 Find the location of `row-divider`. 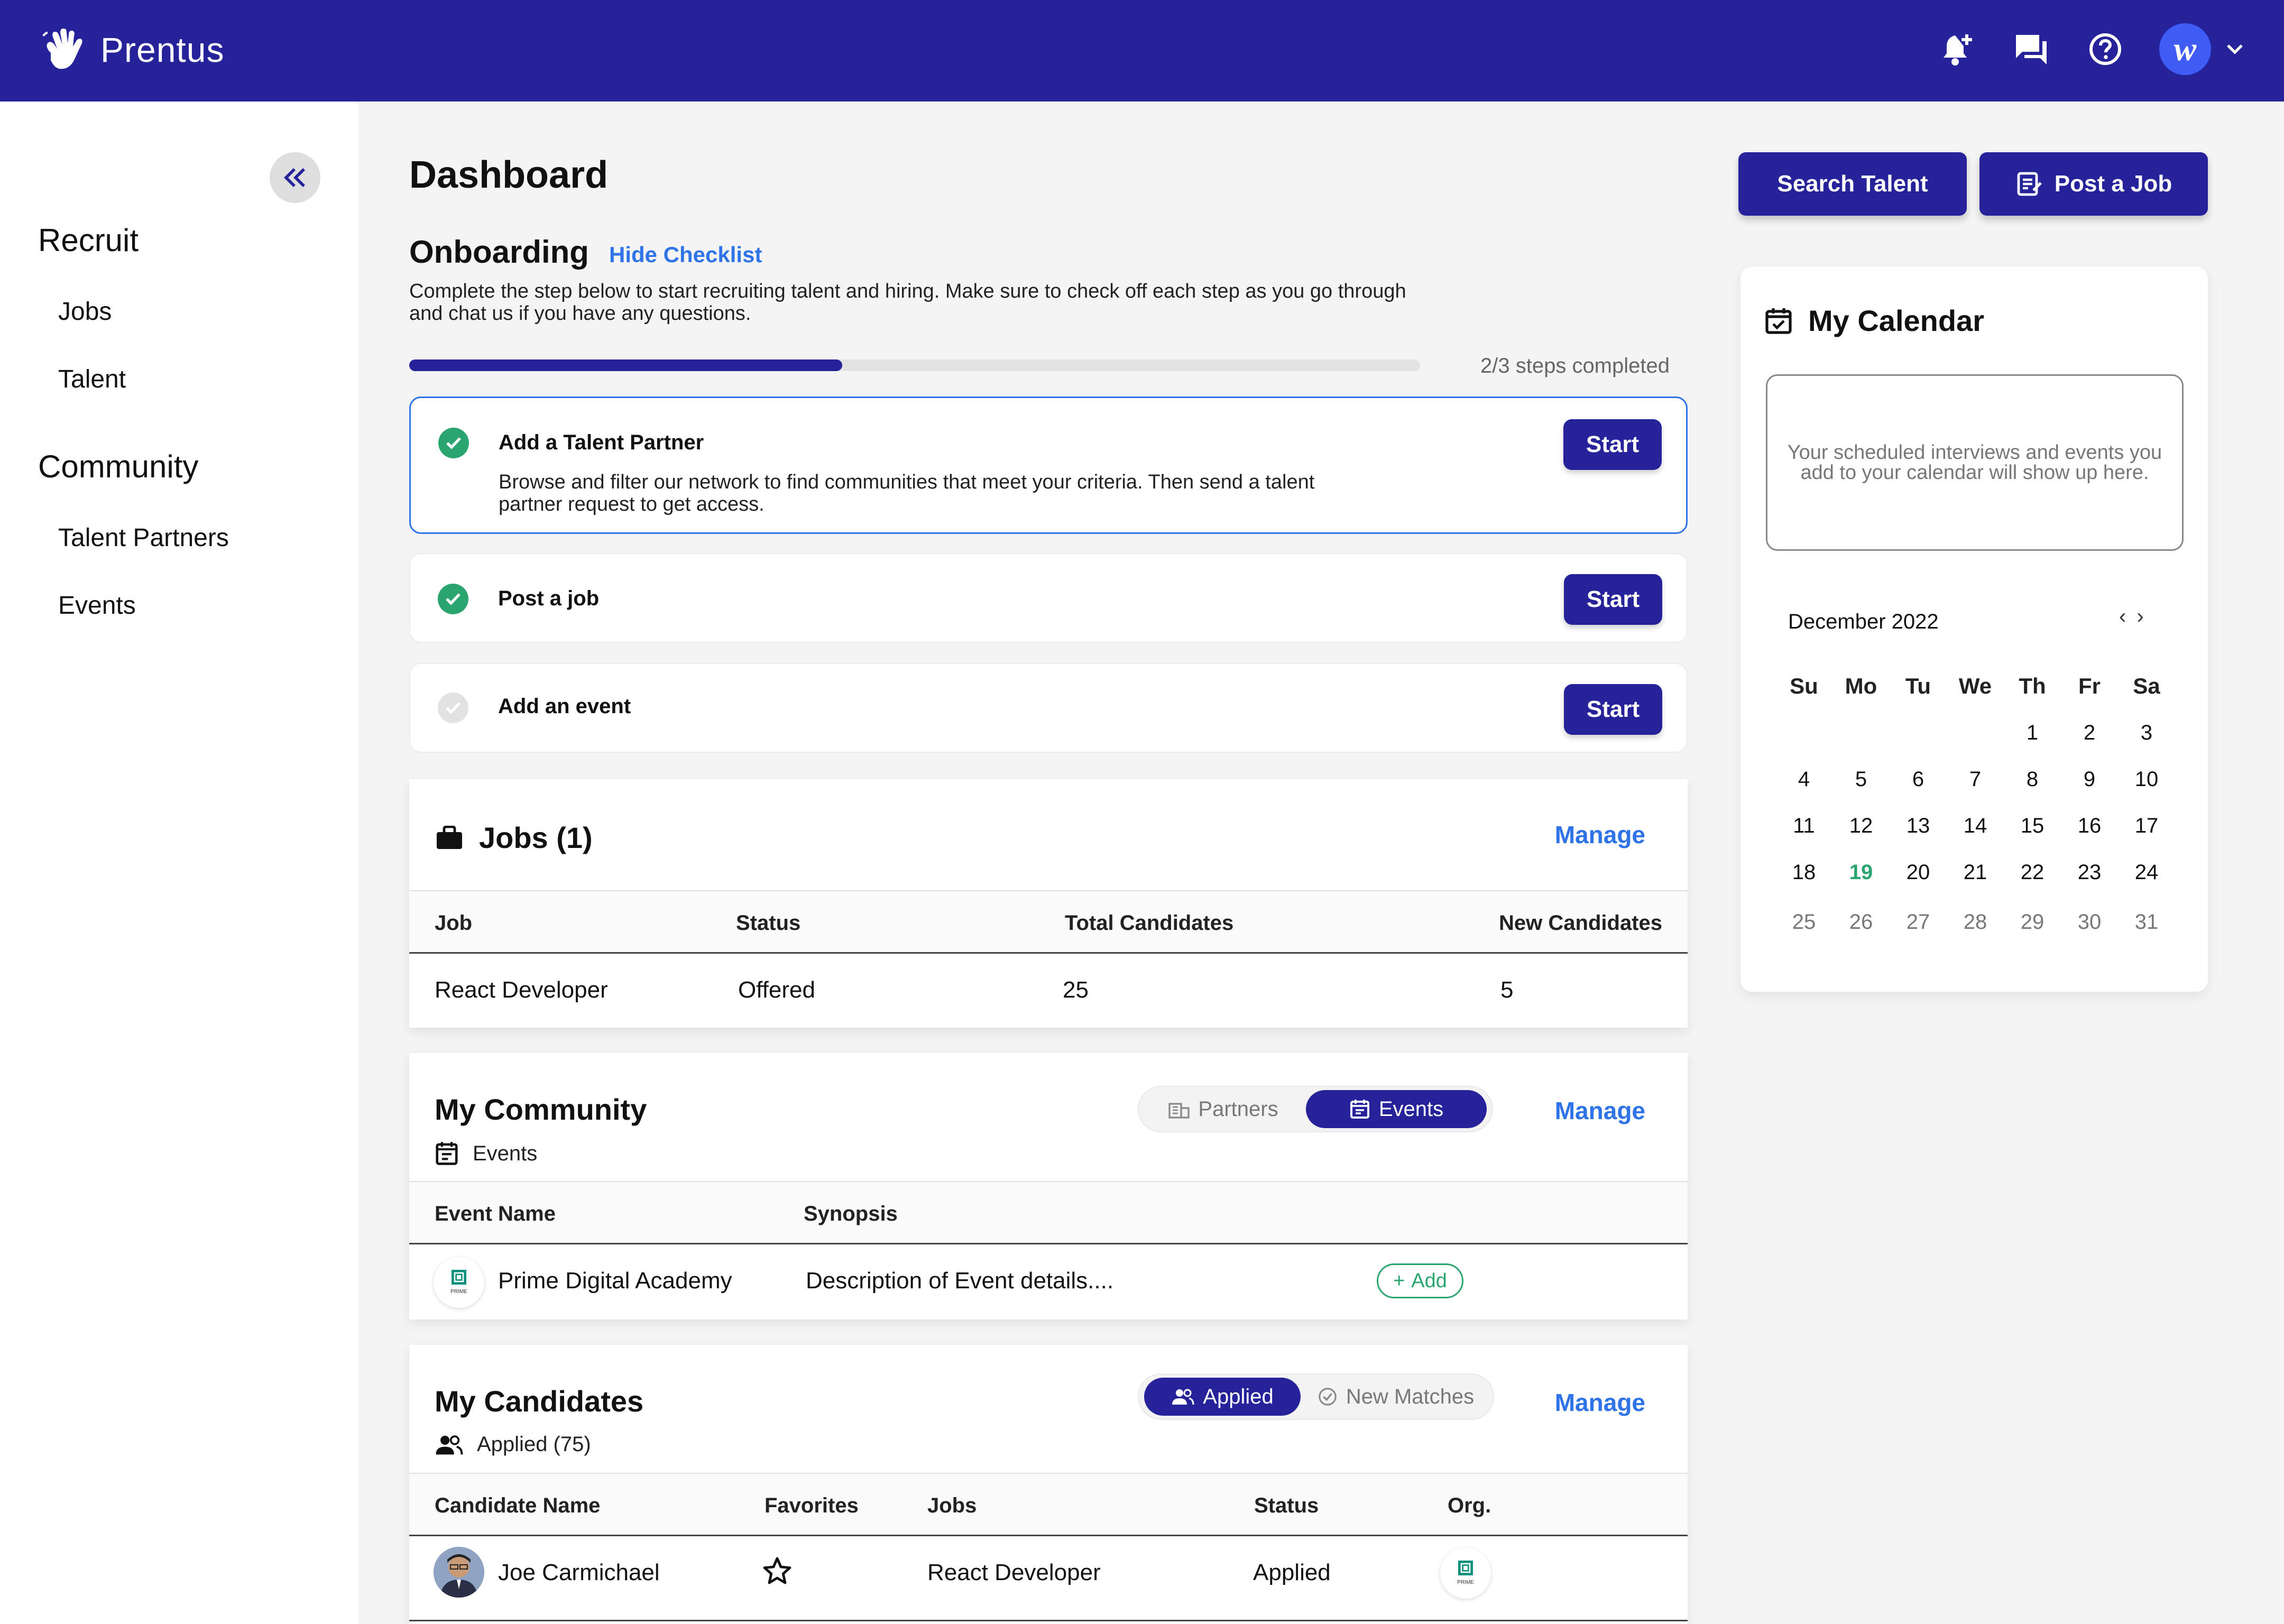

row-divider is located at coordinates (1048, 1620).